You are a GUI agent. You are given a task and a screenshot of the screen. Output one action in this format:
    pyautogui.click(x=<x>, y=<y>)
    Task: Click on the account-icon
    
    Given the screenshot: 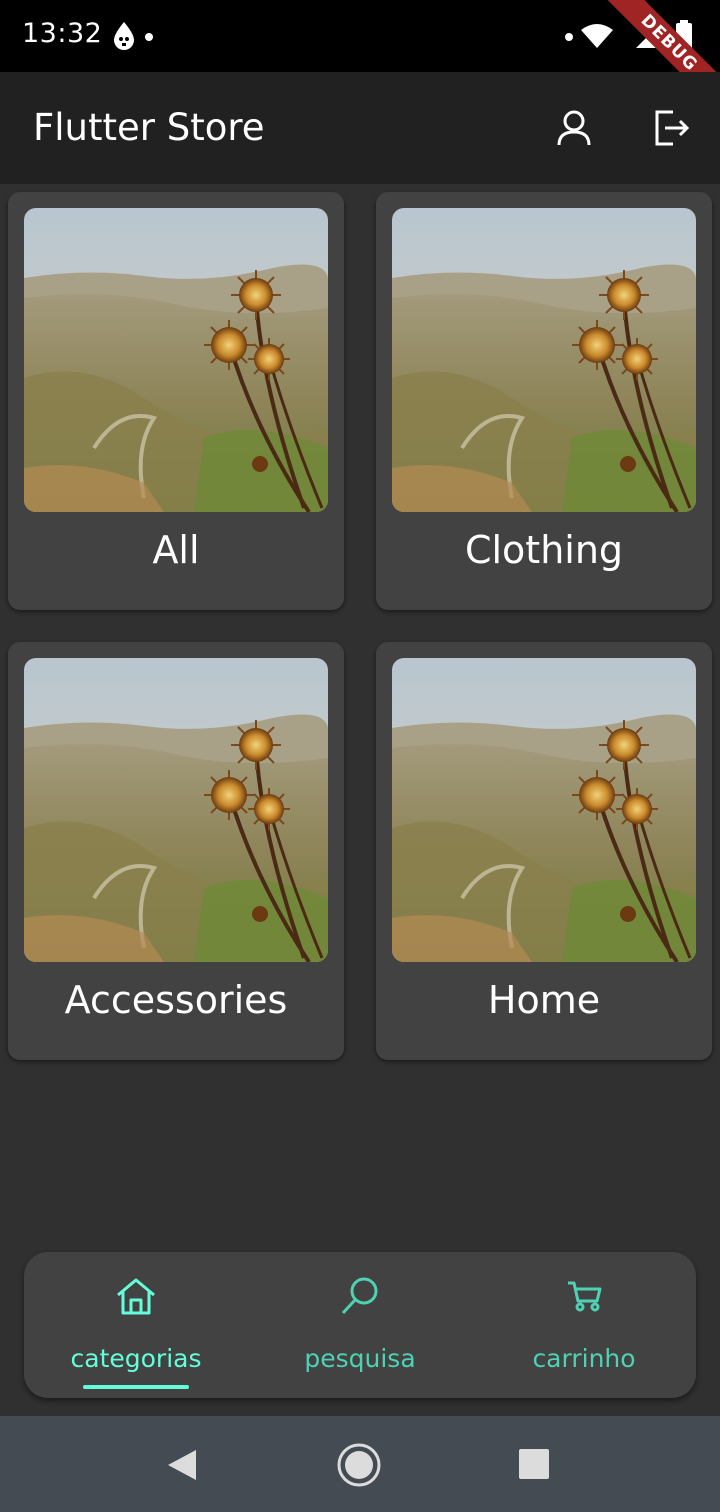 What is the action you would take?
    pyautogui.click(x=574, y=128)
    